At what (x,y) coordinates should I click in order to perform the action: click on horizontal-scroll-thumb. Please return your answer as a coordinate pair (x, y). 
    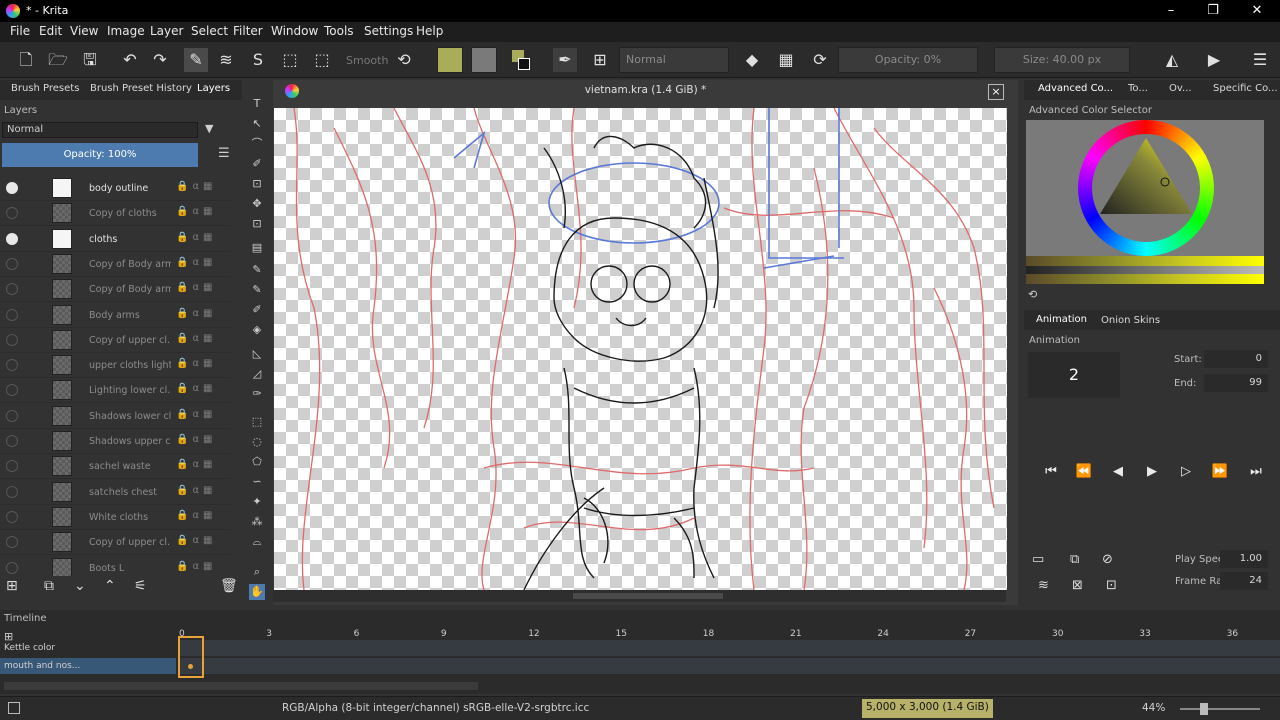
    Looking at the image, I should click on (648, 596).